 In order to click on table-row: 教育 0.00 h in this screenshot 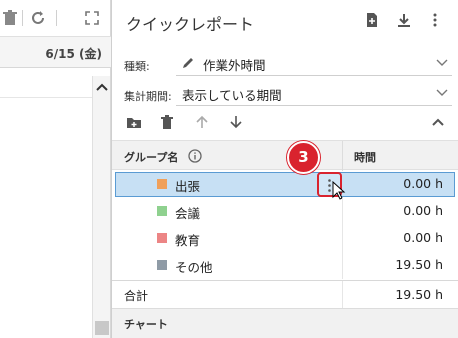, I will do `click(285, 238)`.